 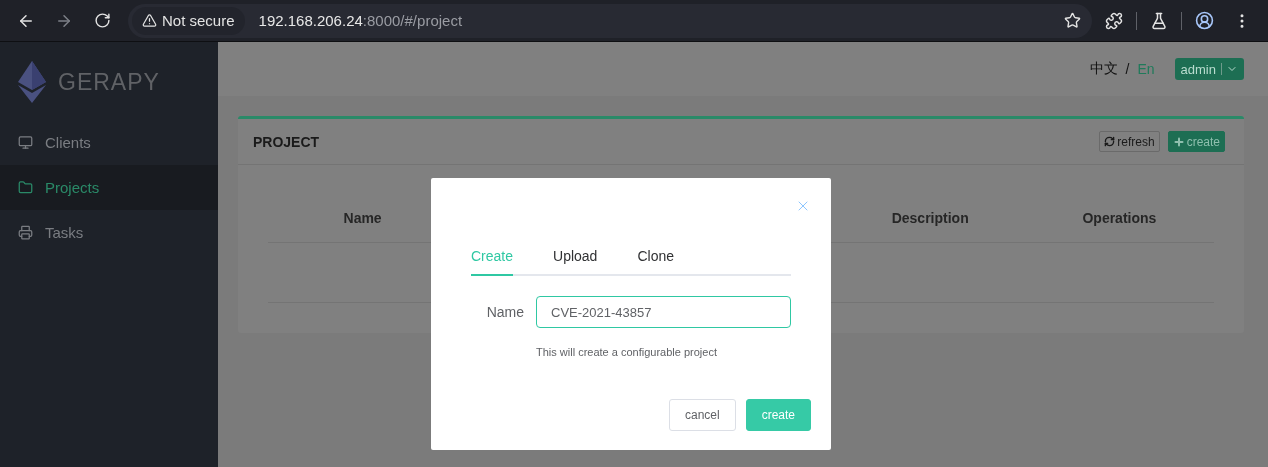 What do you see at coordinates (1209, 69) in the screenshot?
I see `user-menu-button: admin` at bounding box center [1209, 69].